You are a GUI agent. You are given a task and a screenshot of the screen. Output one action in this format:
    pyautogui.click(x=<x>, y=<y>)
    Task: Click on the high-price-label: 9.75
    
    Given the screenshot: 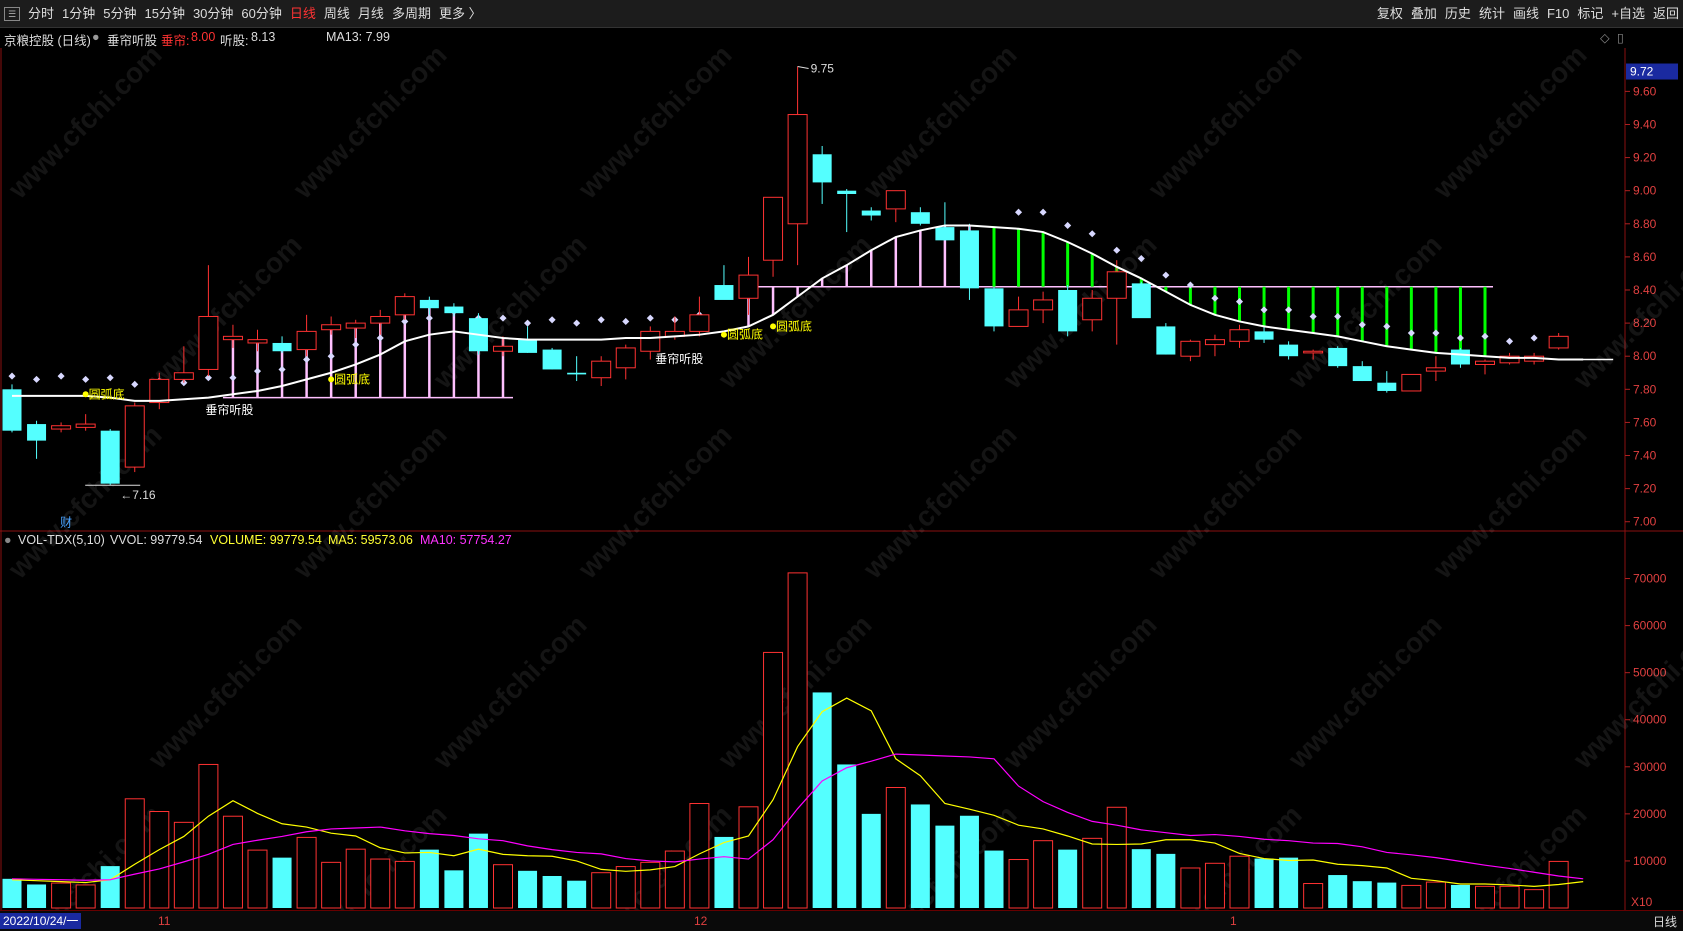 What is the action you would take?
    pyautogui.click(x=823, y=69)
    